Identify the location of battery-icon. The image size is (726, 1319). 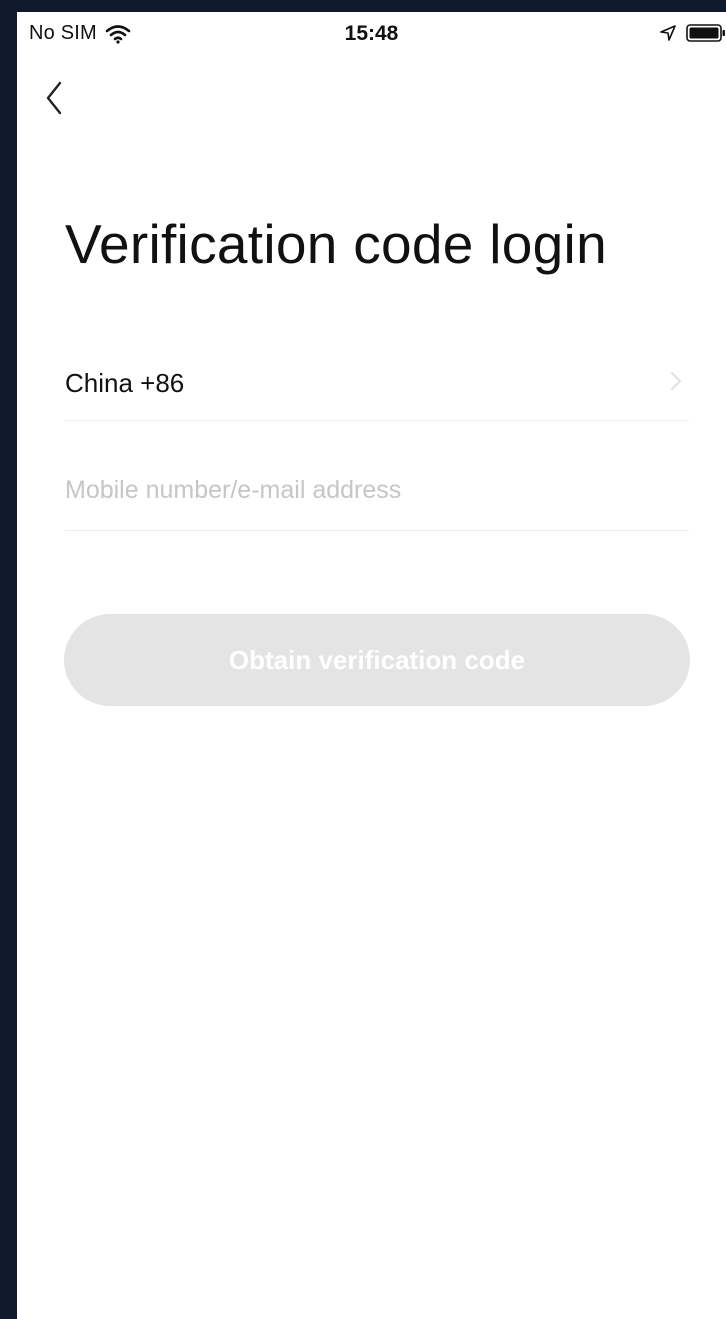
(705, 33).